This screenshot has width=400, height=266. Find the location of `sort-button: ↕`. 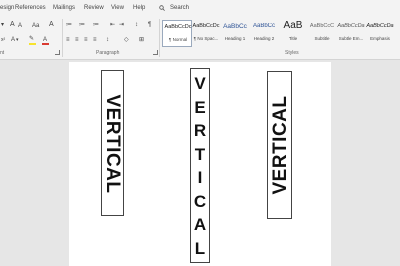

sort-button: ↕ is located at coordinates (136, 25).